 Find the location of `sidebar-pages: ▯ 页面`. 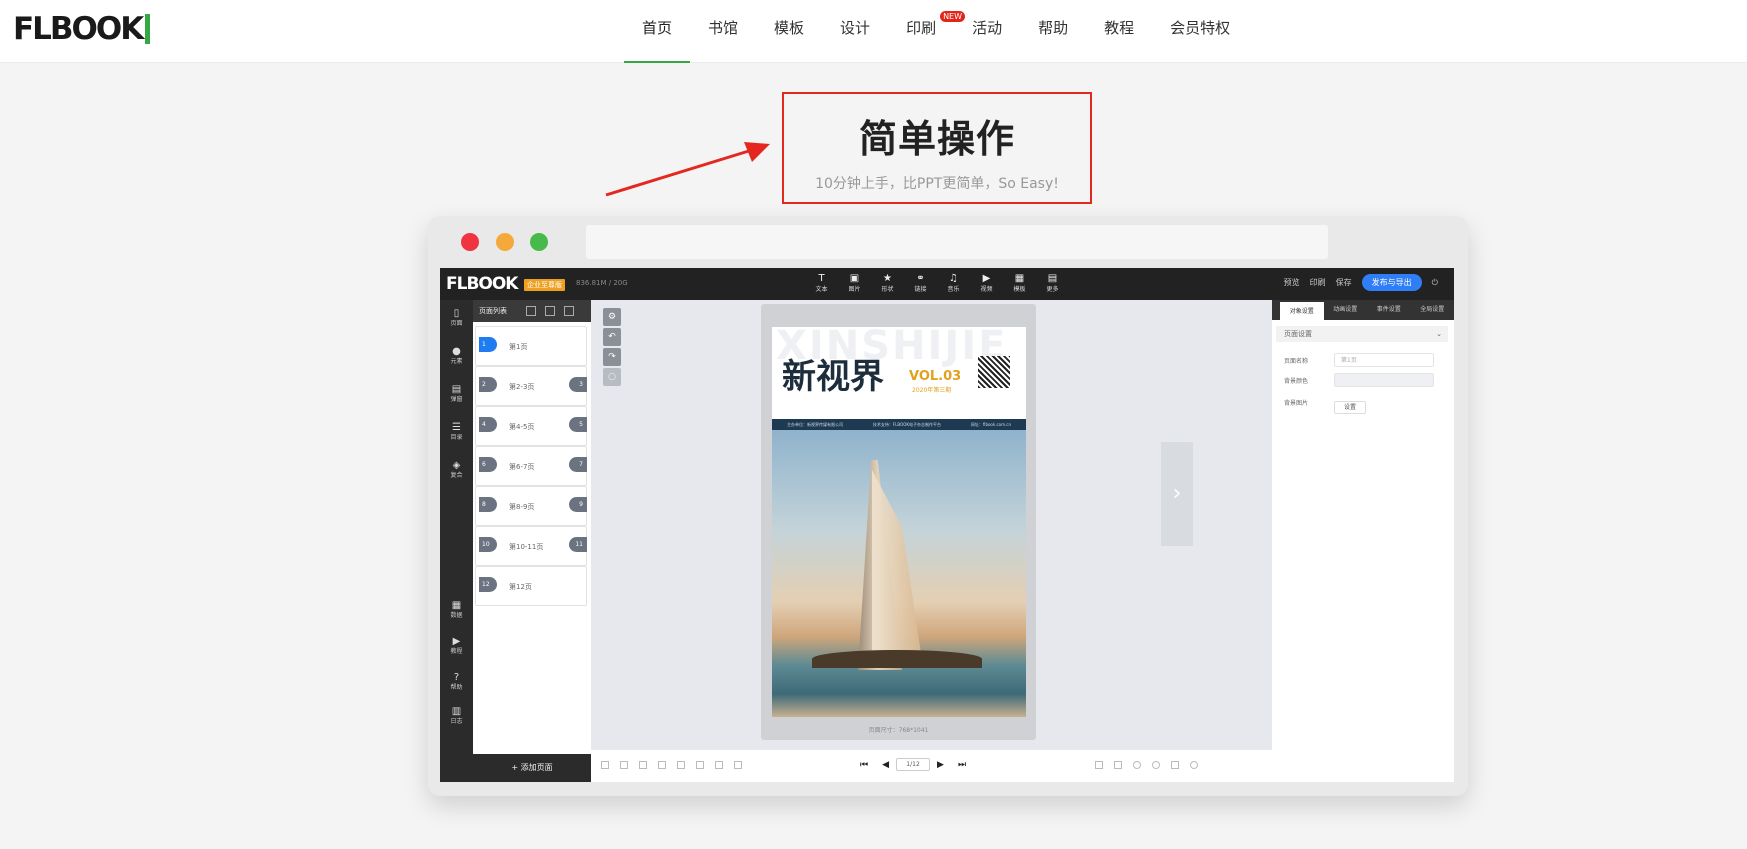

sidebar-pages: ▯ 页面 is located at coordinates (456, 318).